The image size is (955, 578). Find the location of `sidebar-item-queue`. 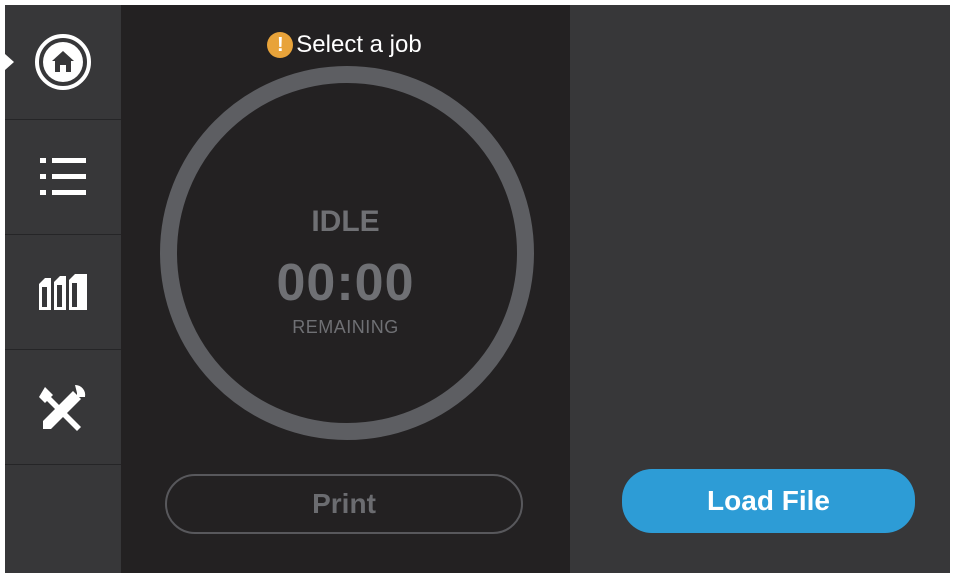

sidebar-item-queue is located at coordinates (63, 177).